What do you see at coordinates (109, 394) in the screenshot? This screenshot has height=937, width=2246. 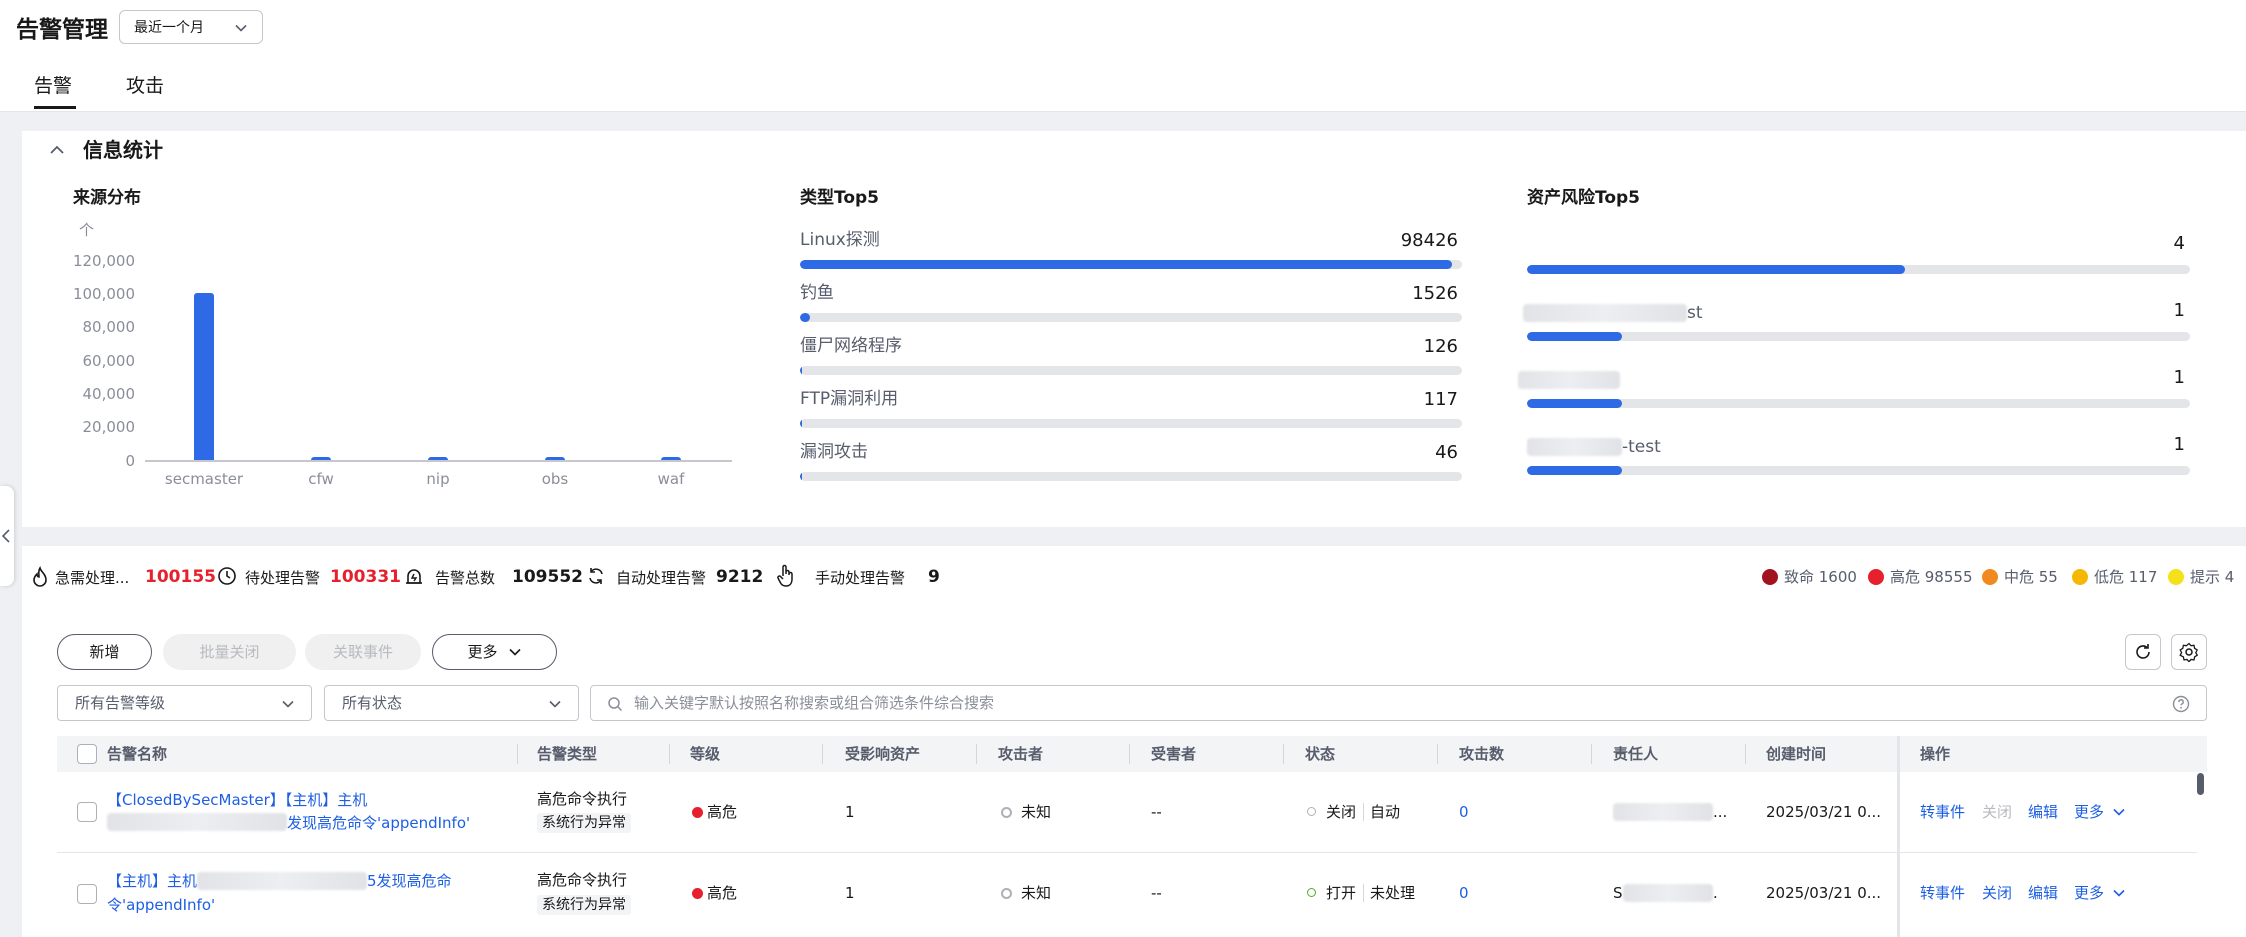 I see `y-tick: 40,000` at bounding box center [109, 394].